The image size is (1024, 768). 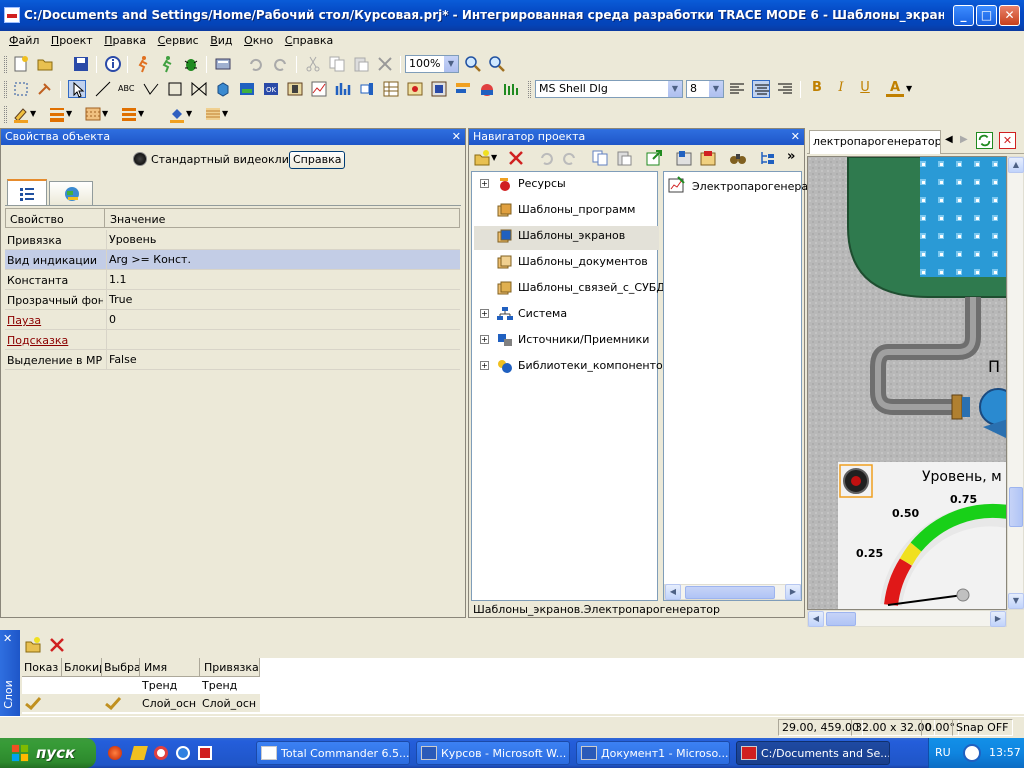 What do you see at coordinates (415, 89) in the screenshot?
I see `button-tool-icon` at bounding box center [415, 89].